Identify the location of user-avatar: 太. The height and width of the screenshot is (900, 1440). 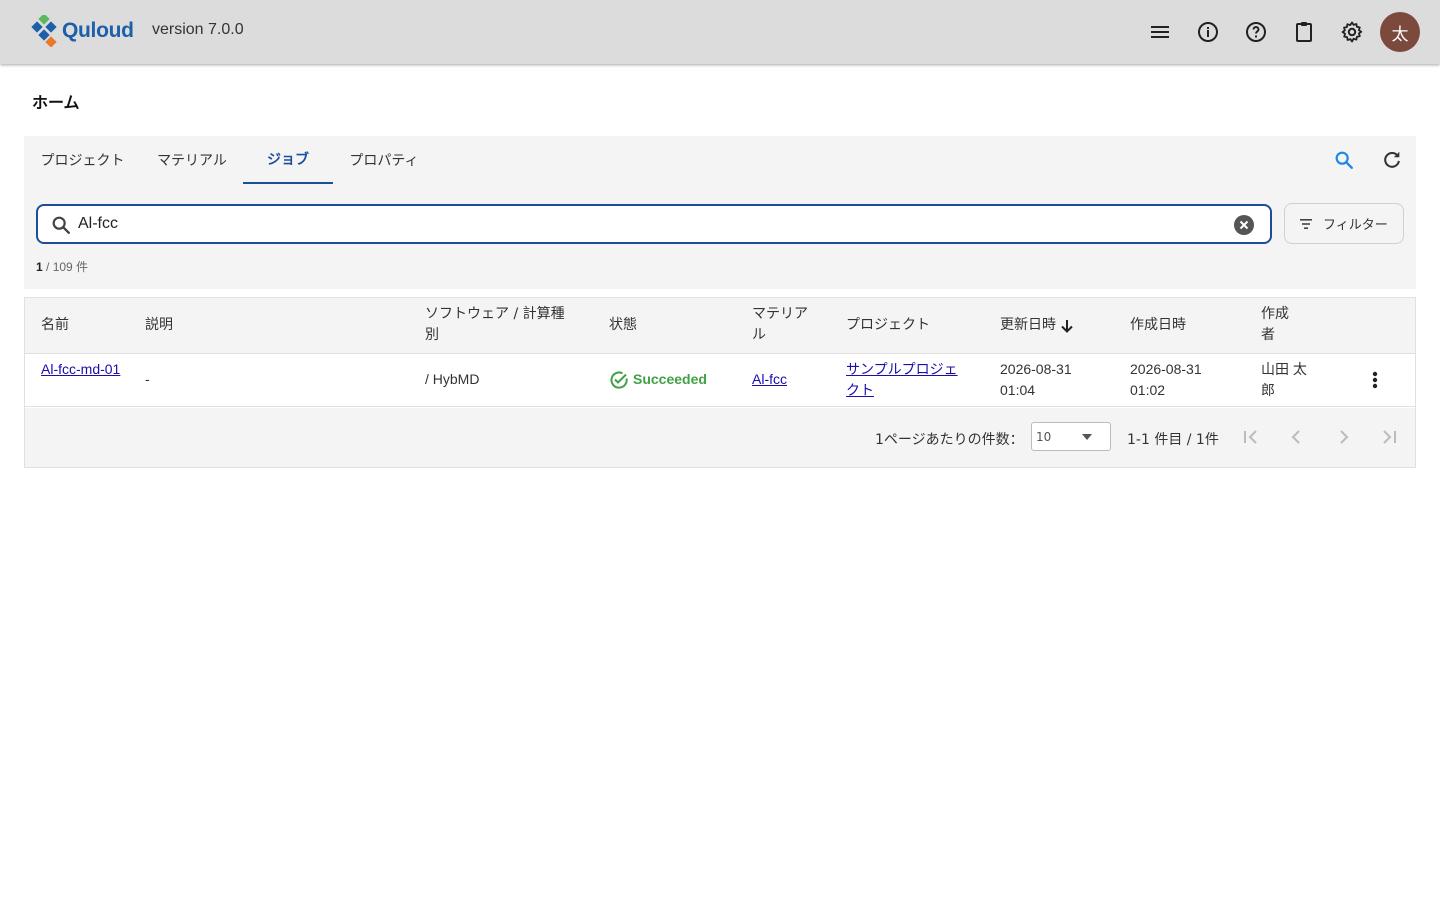
(1400, 32).